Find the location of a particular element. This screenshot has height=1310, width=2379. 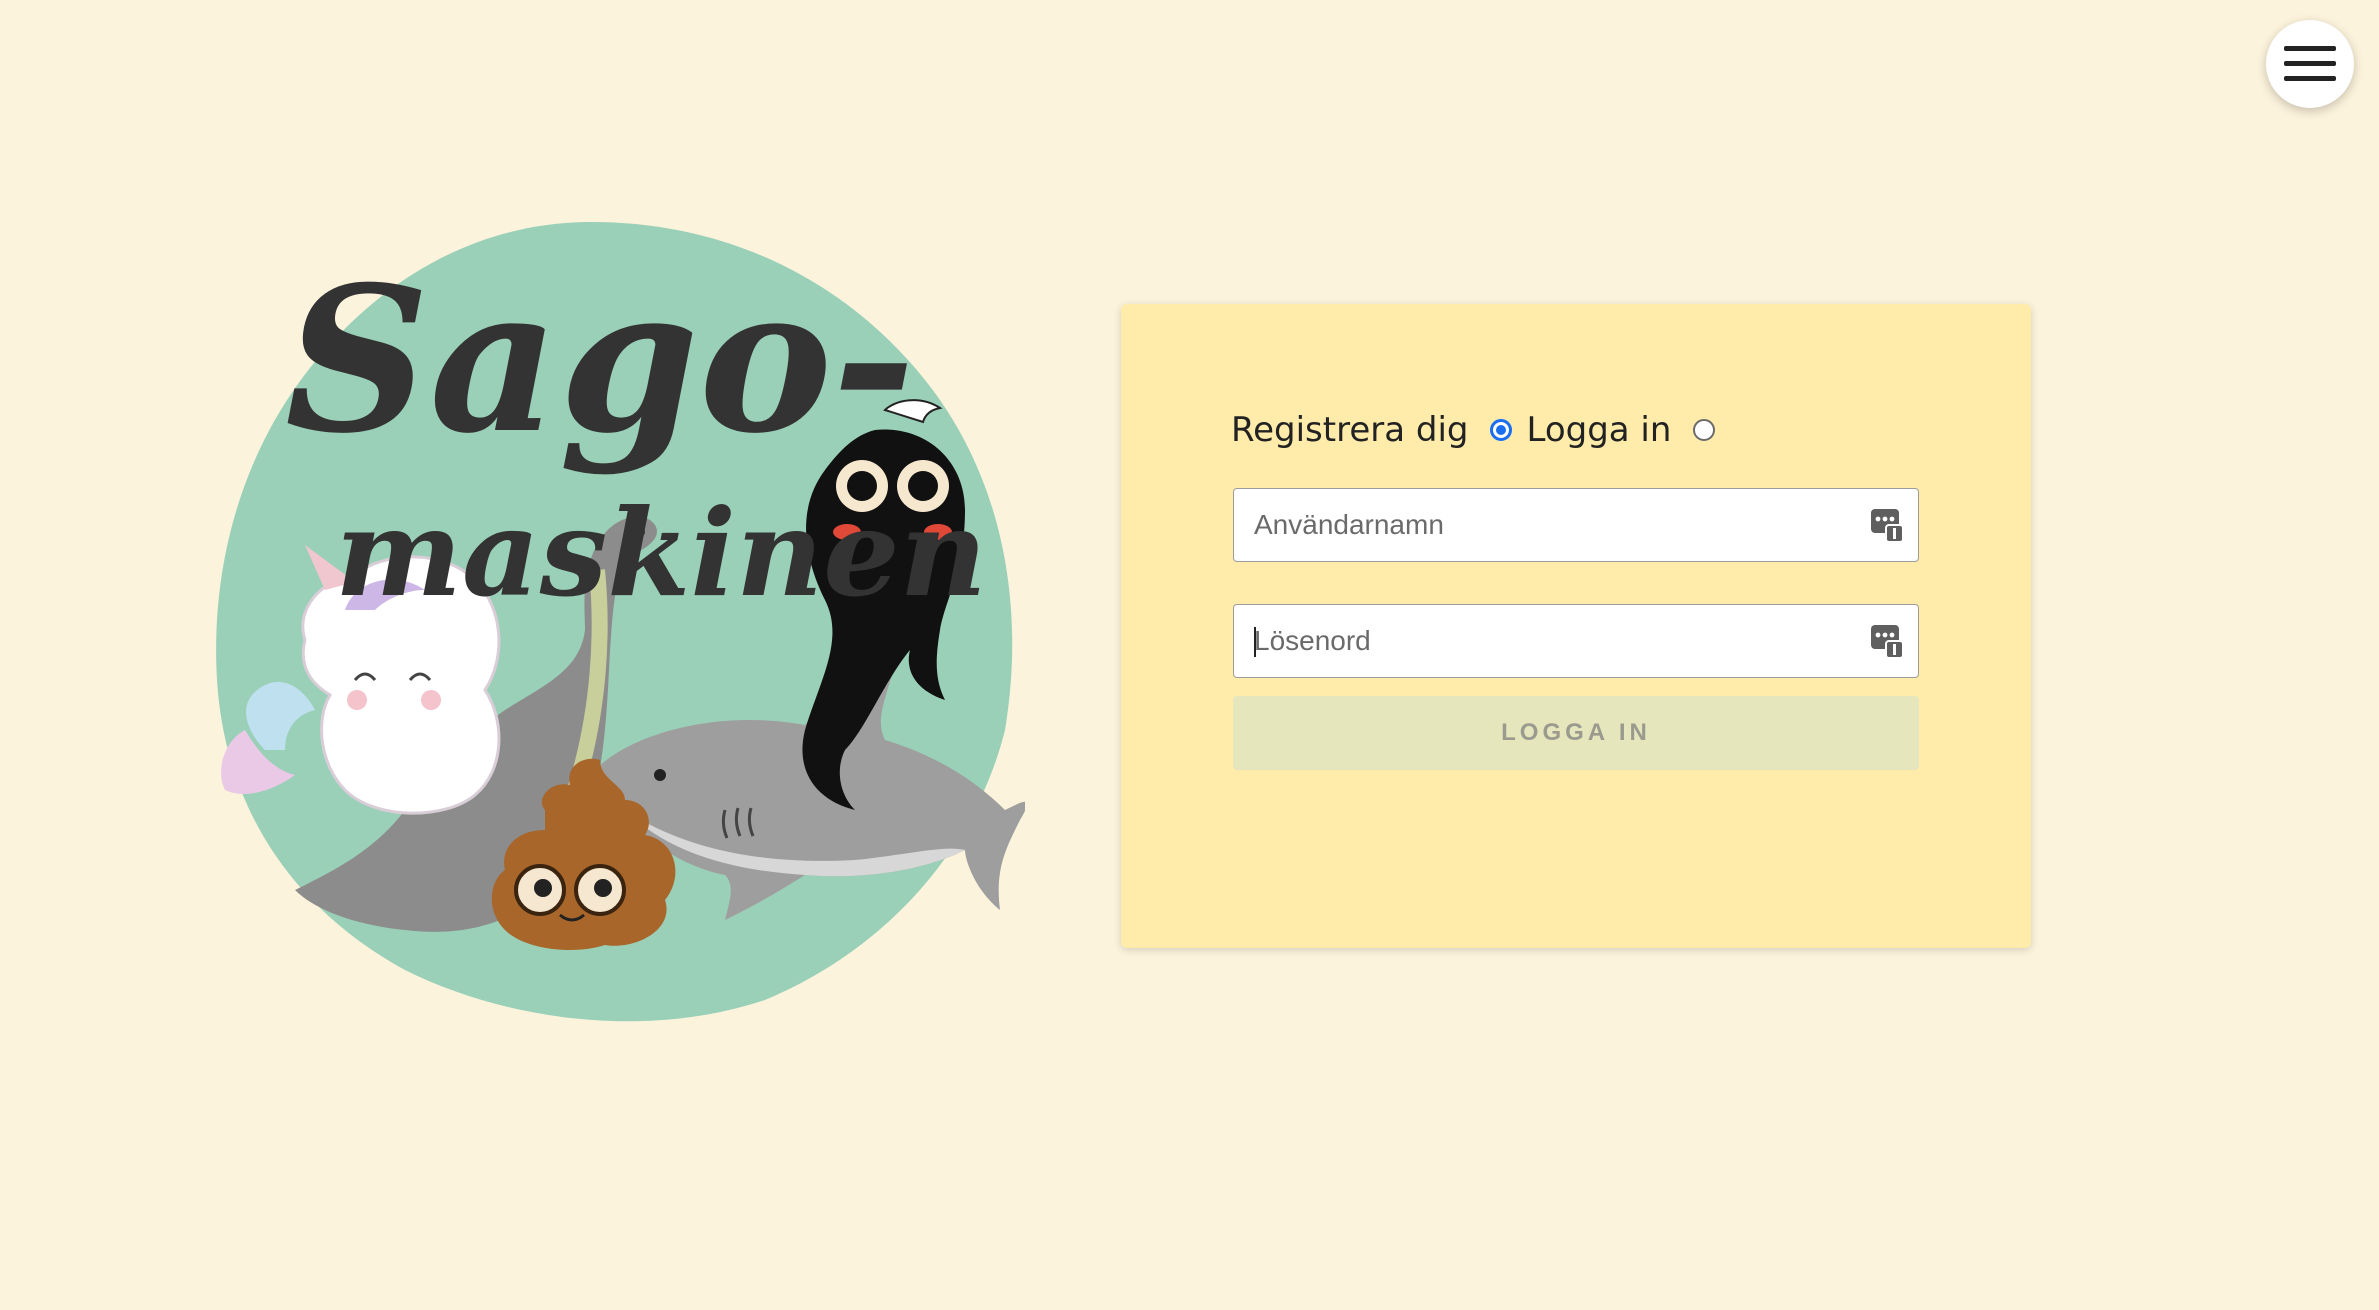

username-field is located at coordinates (1576, 525).